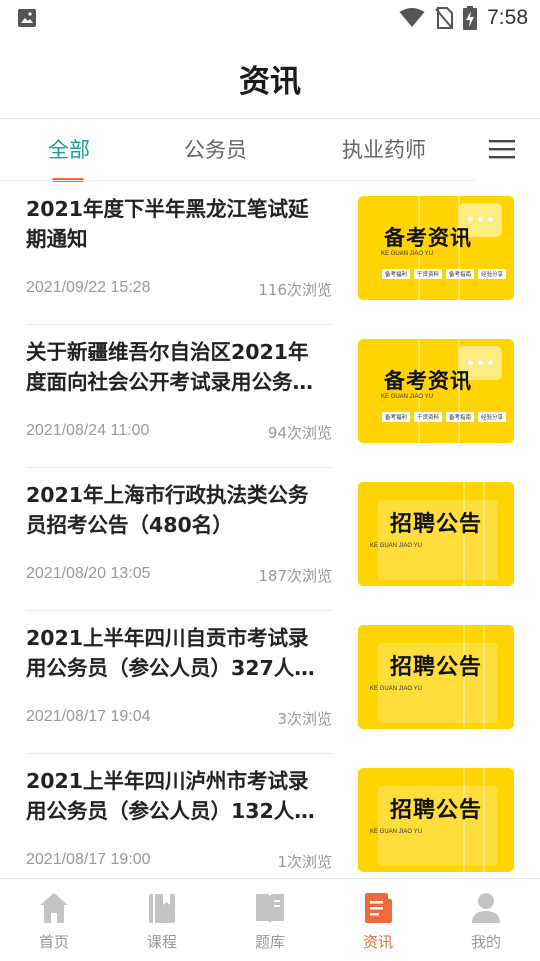  I want to click on nav-question-bank: 题库, so click(270, 920).